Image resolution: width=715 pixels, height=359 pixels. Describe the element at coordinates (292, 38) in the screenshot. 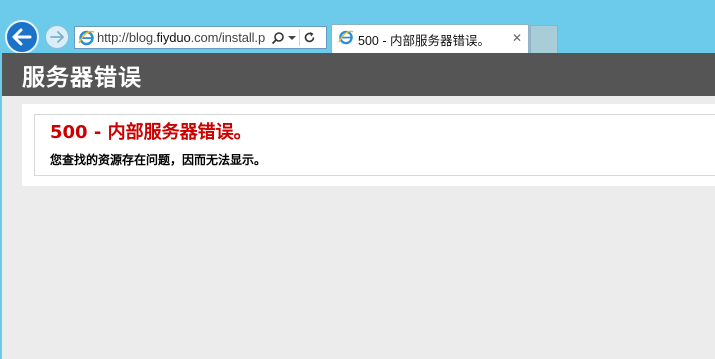

I see `dropdown-icon` at that location.